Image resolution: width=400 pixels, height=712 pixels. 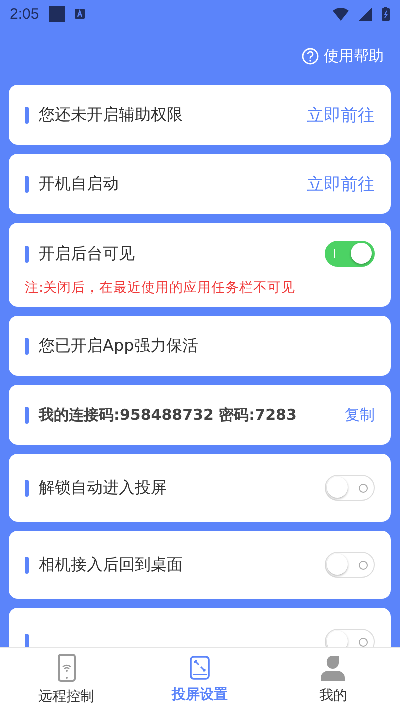 What do you see at coordinates (333, 668) in the screenshot?
I see `person-icon` at bounding box center [333, 668].